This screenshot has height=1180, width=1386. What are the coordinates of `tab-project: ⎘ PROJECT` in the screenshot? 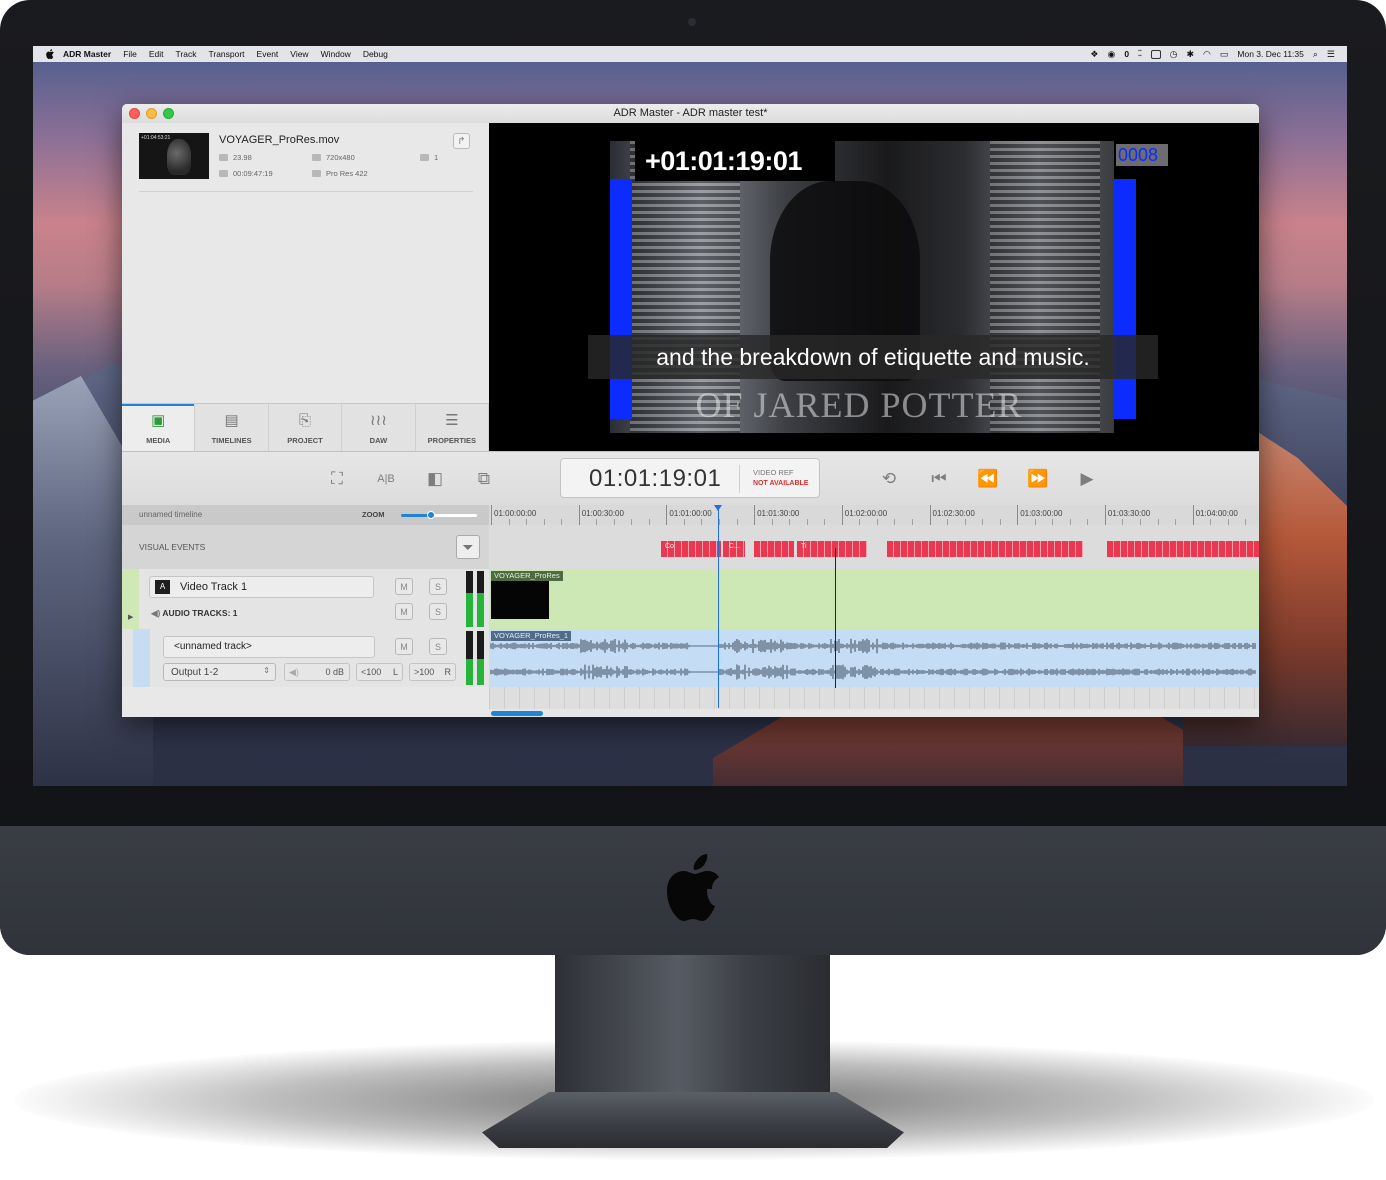 It's located at (306, 428).